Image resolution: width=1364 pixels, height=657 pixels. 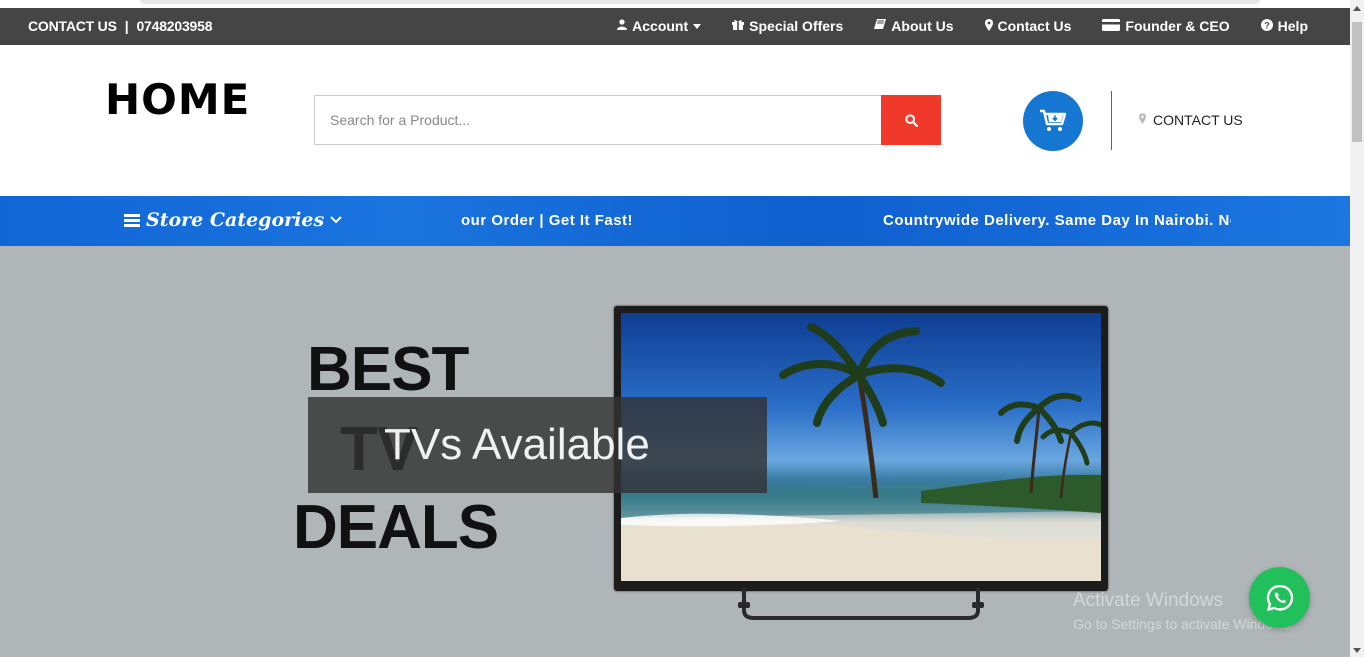 What do you see at coordinates (1357, 328) in the screenshot?
I see `page-scrollbar` at bounding box center [1357, 328].